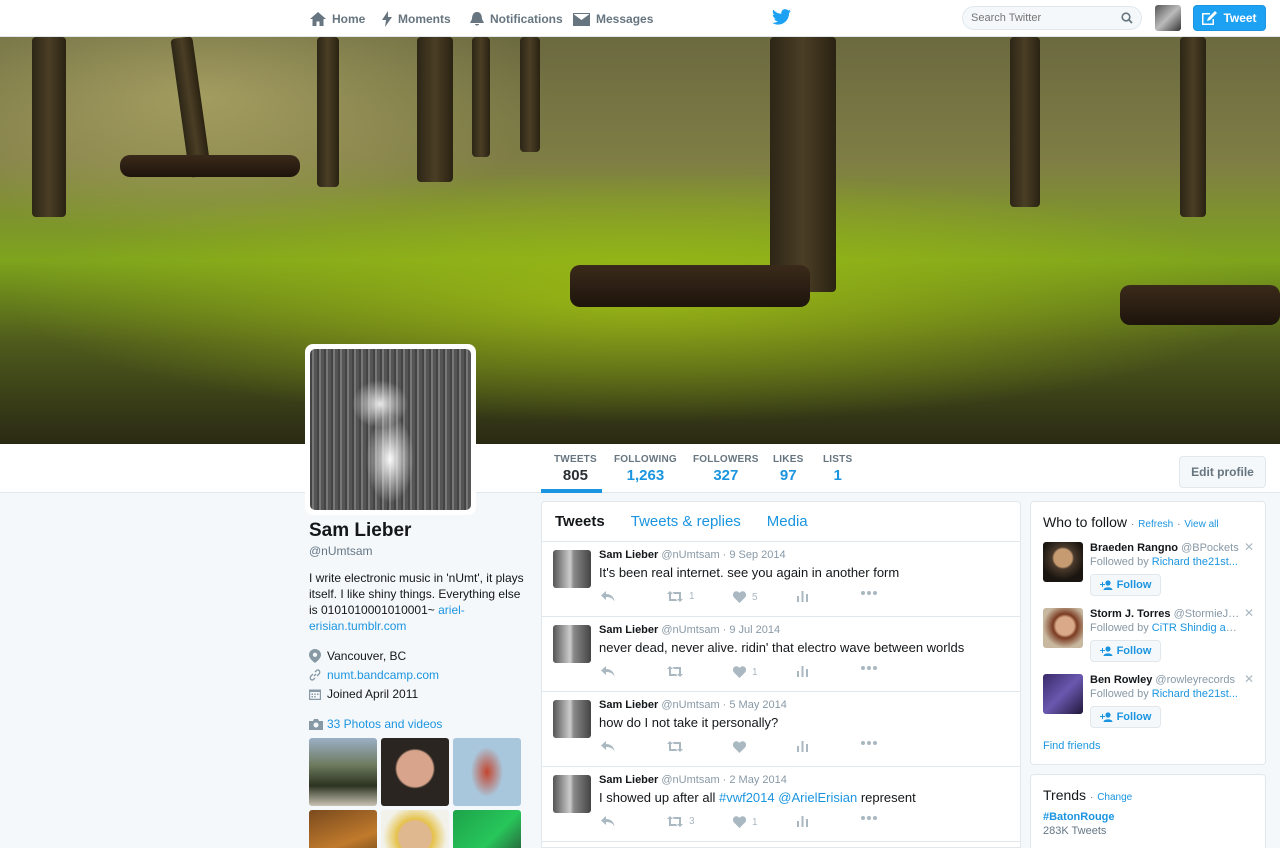 The width and height of the screenshot is (1280, 848). What do you see at coordinates (1155, 524) in the screenshot?
I see `refresh-link: Refresh` at bounding box center [1155, 524].